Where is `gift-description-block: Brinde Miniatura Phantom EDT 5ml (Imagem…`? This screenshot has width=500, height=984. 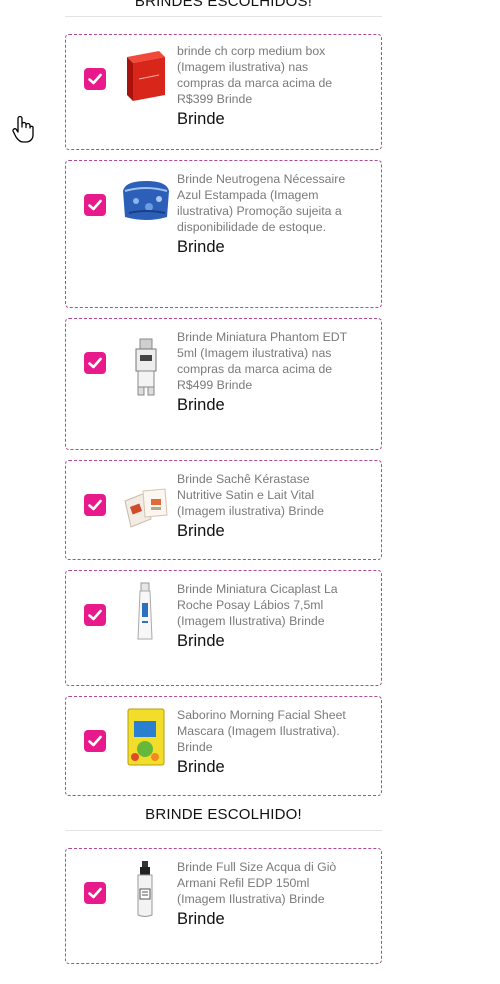 gift-description-block: Brinde Miniatura Phantom EDT 5ml (Imagem… is located at coordinates (262, 372).